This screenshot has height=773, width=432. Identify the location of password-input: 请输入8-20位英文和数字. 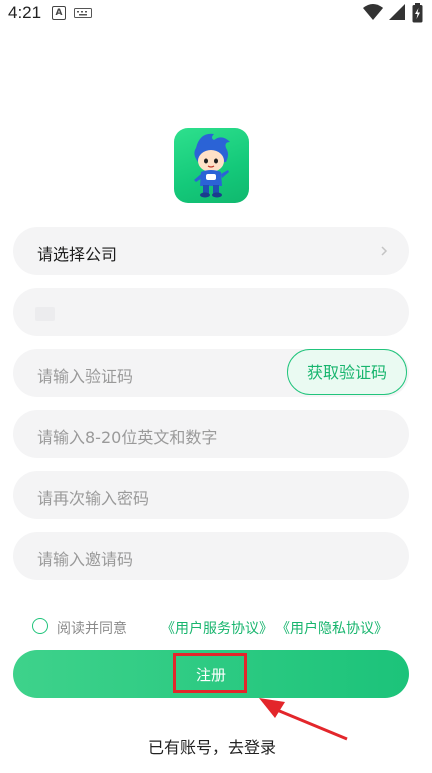
(211, 434).